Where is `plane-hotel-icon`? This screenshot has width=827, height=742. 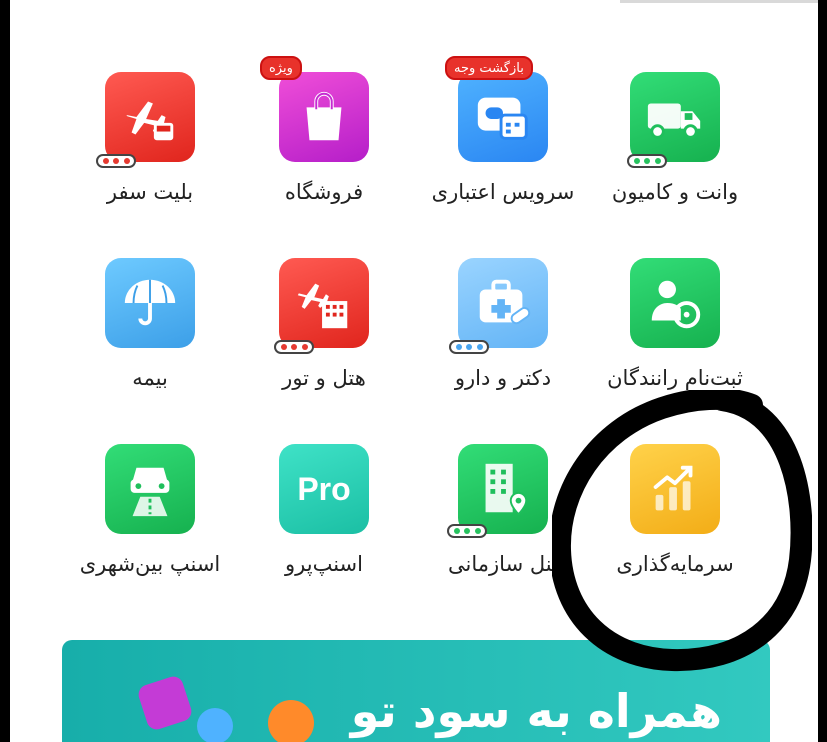
plane-hotel-icon is located at coordinates (324, 303).